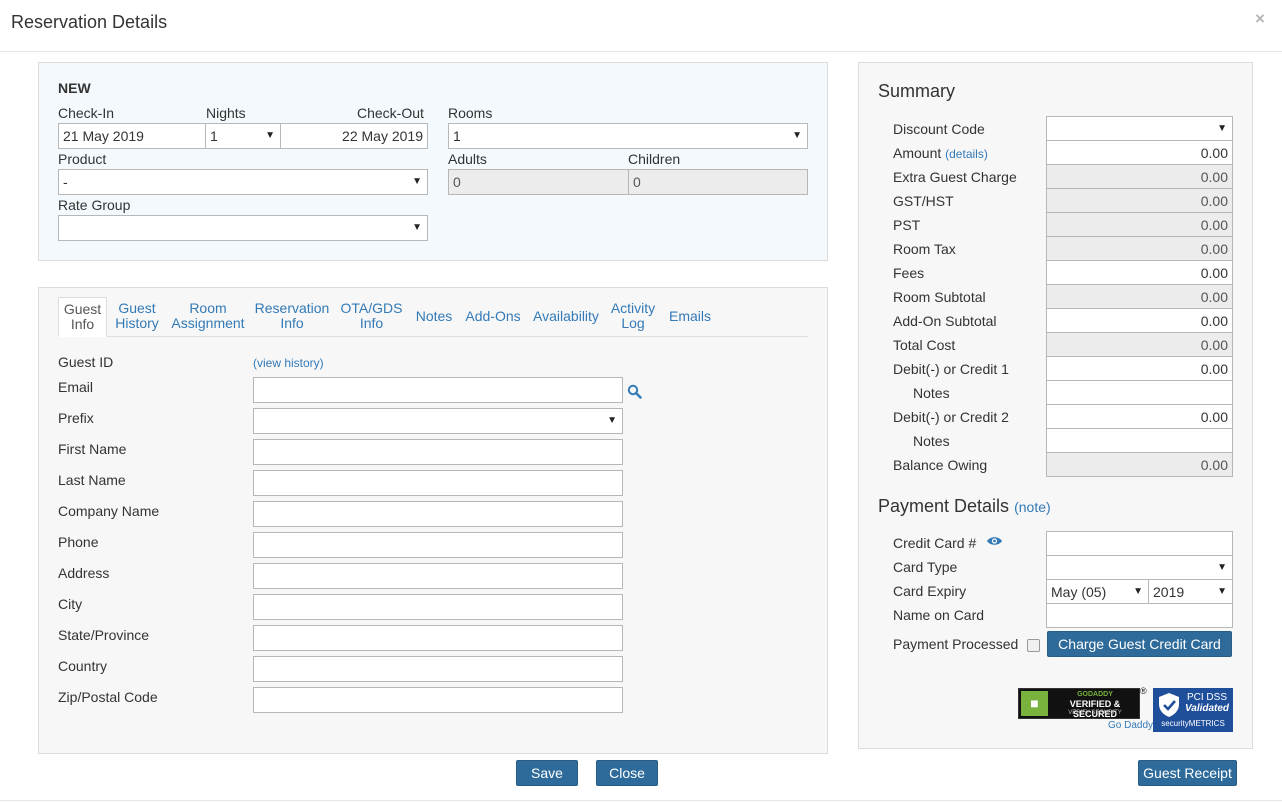 The image size is (1282, 803). What do you see at coordinates (547, 773) in the screenshot?
I see `save-button: Save` at bounding box center [547, 773].